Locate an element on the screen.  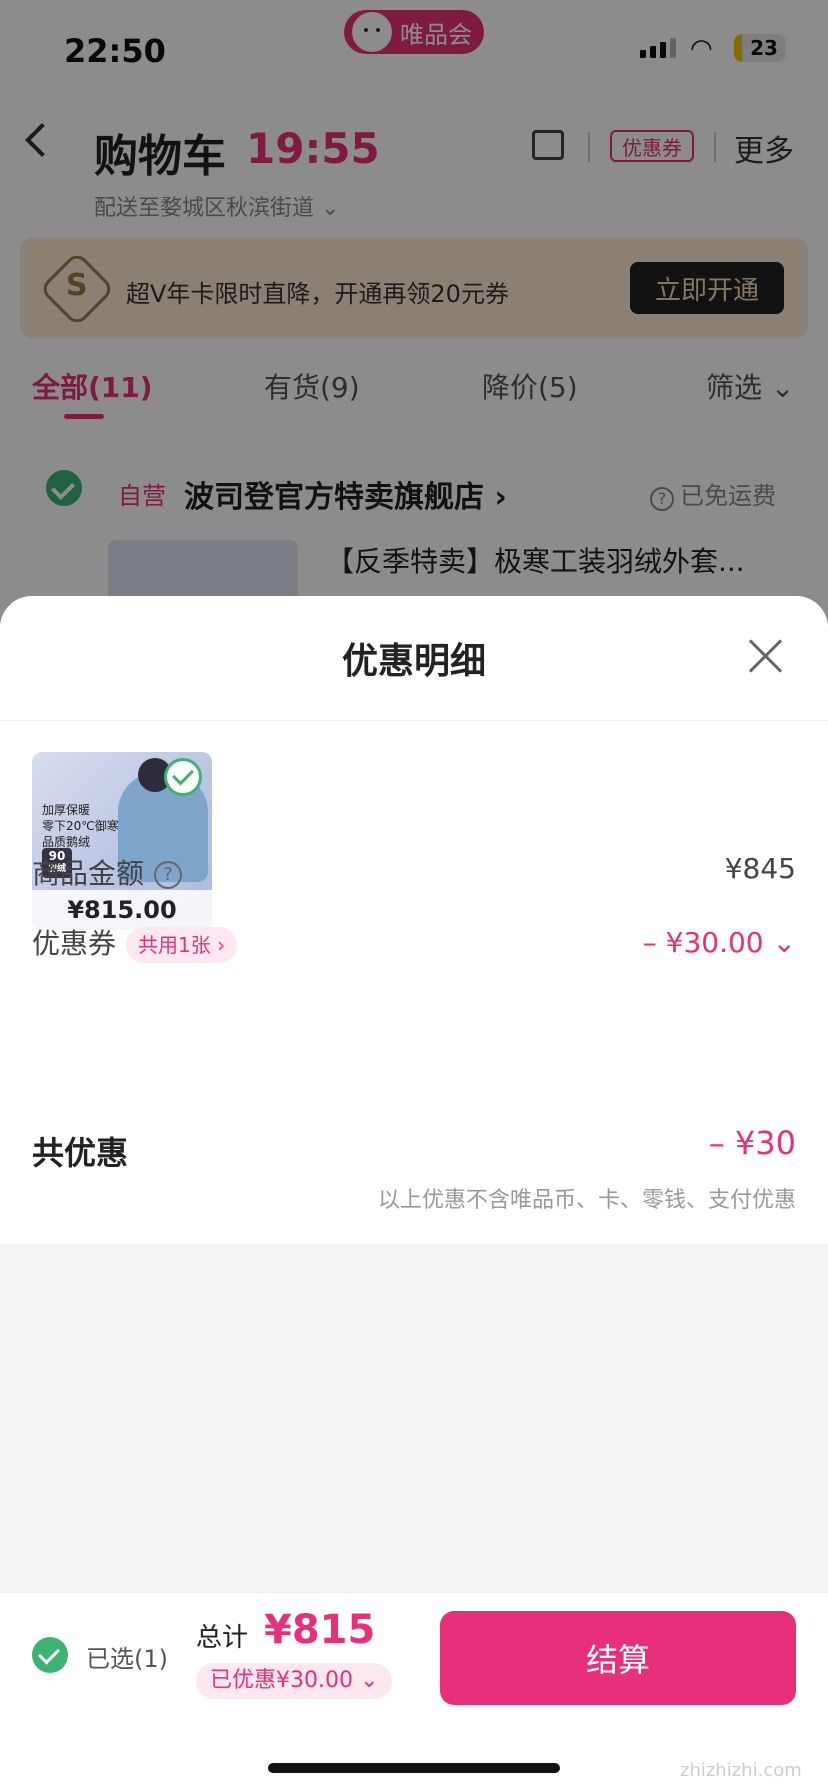
help-icon: ? is located at coordinates (168, 875).